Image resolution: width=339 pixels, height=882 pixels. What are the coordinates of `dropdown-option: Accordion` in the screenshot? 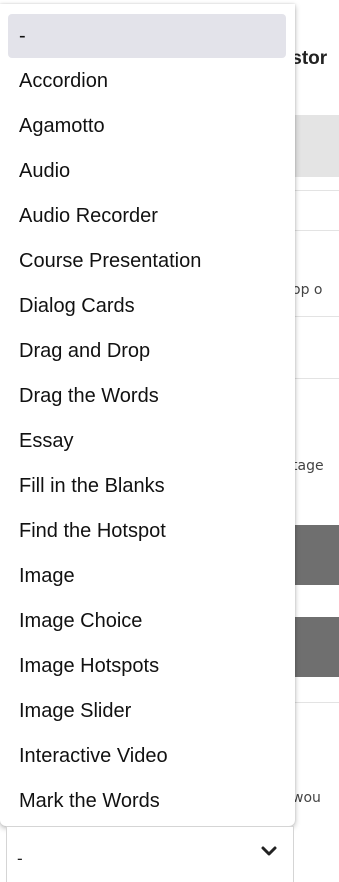 It's located at (147, 81).